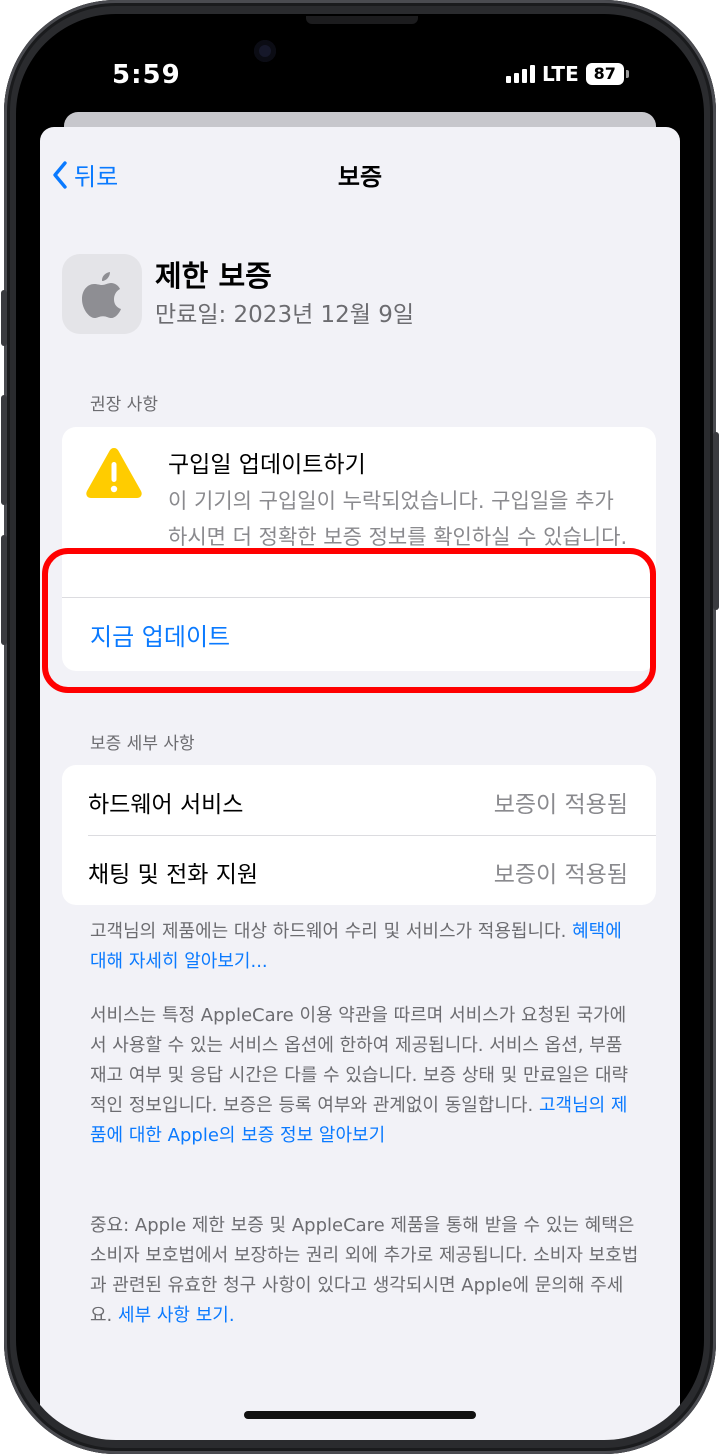 The width and height of the screenshot is (720, 1456). What do you see at coordinates (560, 74) in the screenshot?
I see `network-label: LTE` at bounding box center [560, 74].